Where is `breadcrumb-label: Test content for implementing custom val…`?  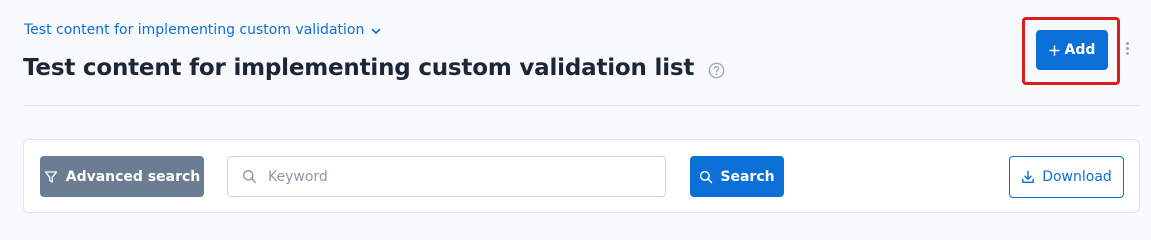
breadcrumb-label: Test content for implementing custom val… is located at coordinates (194, 30).